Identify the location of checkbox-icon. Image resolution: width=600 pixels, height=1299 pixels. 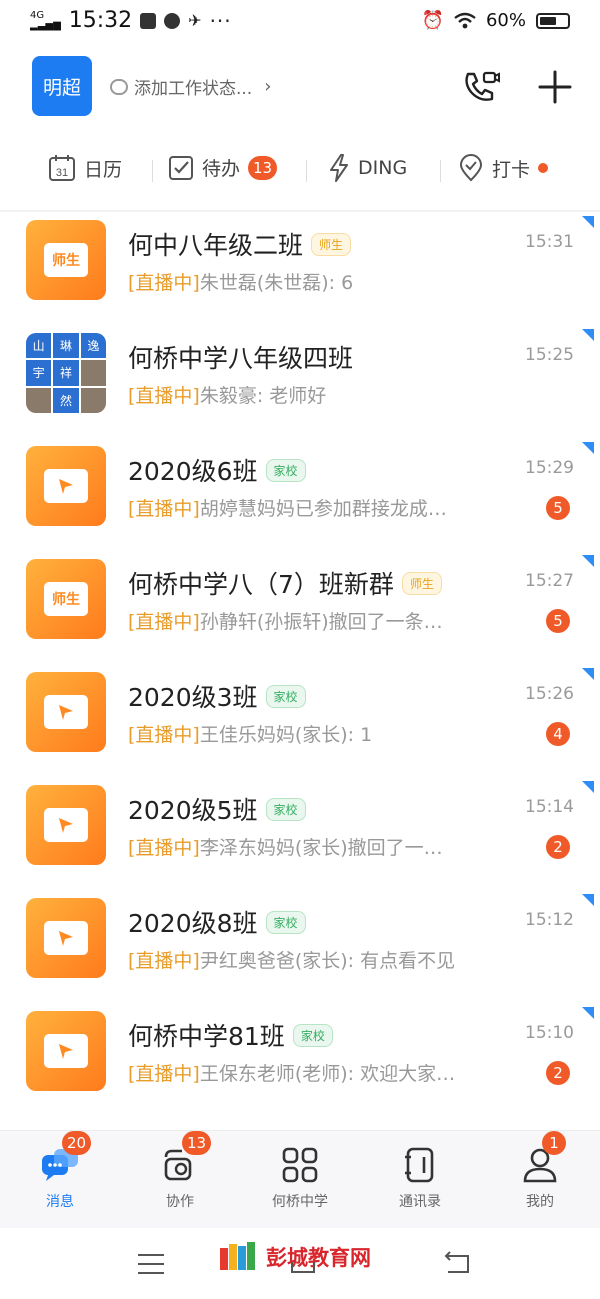
(181, 167).